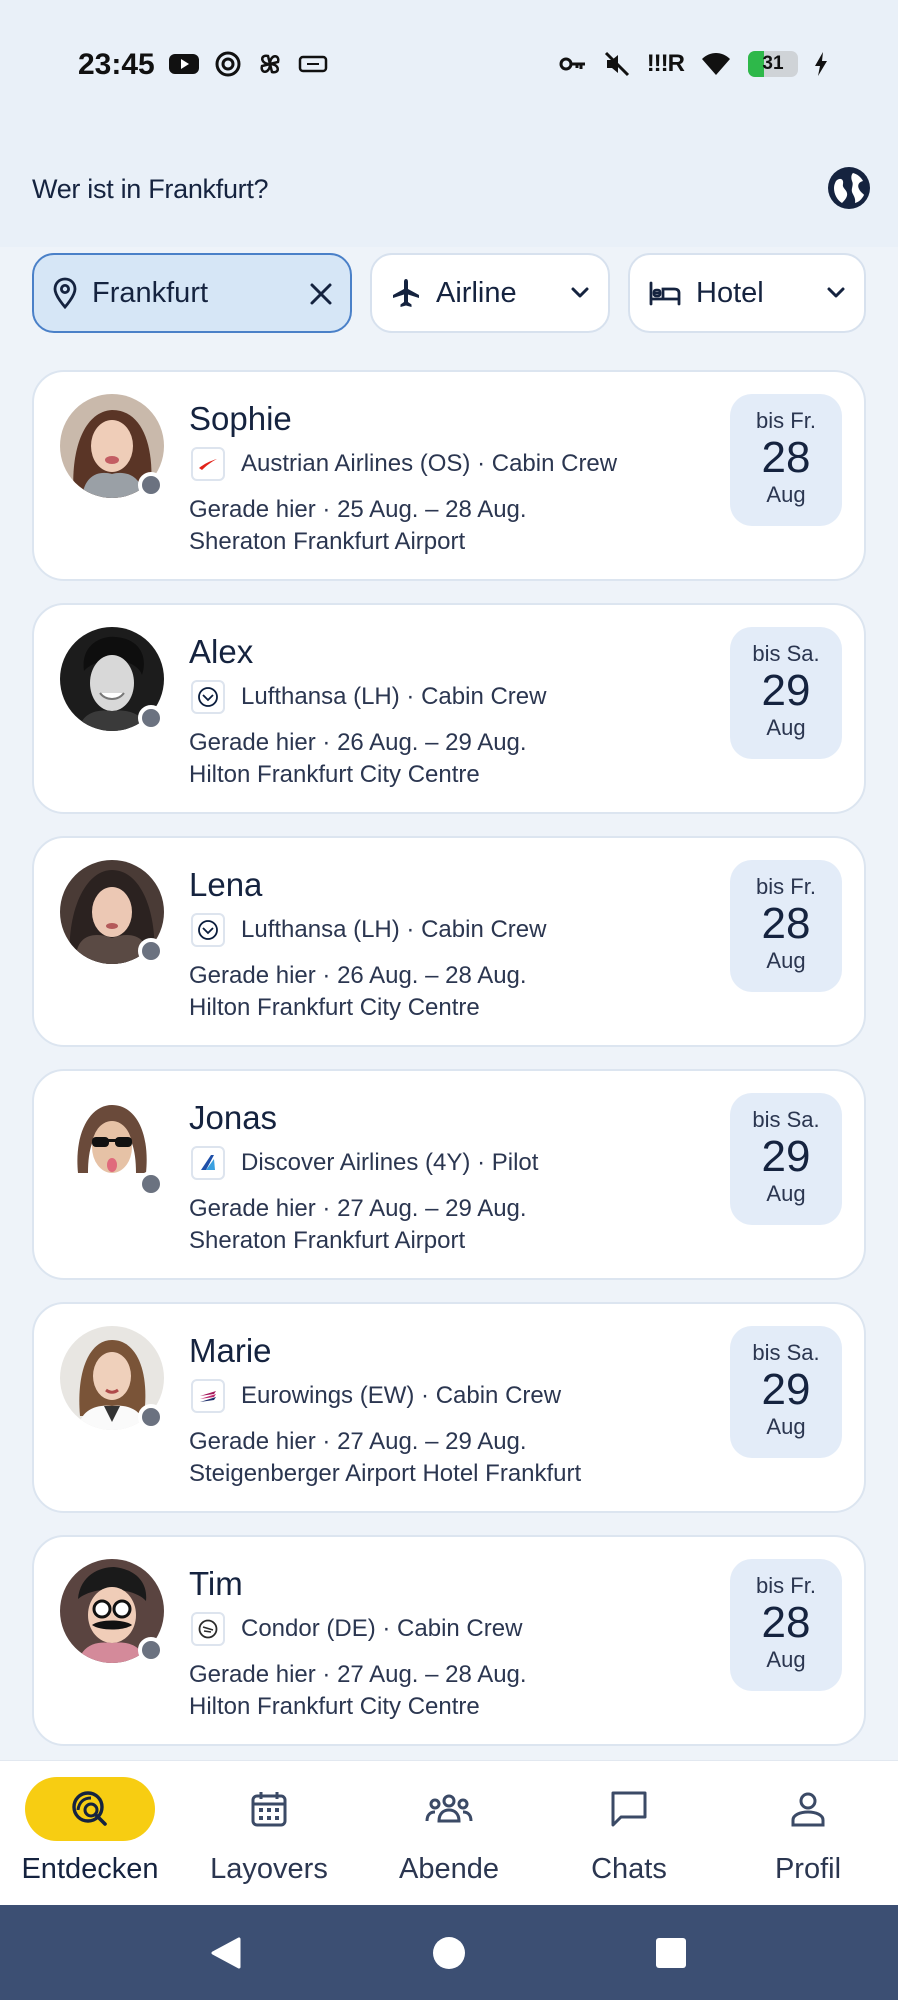  What do you see at coordinates (208, 930) in the screenshot?
I see `lufthansa-logo-icon` at bounding box center [208, 930].